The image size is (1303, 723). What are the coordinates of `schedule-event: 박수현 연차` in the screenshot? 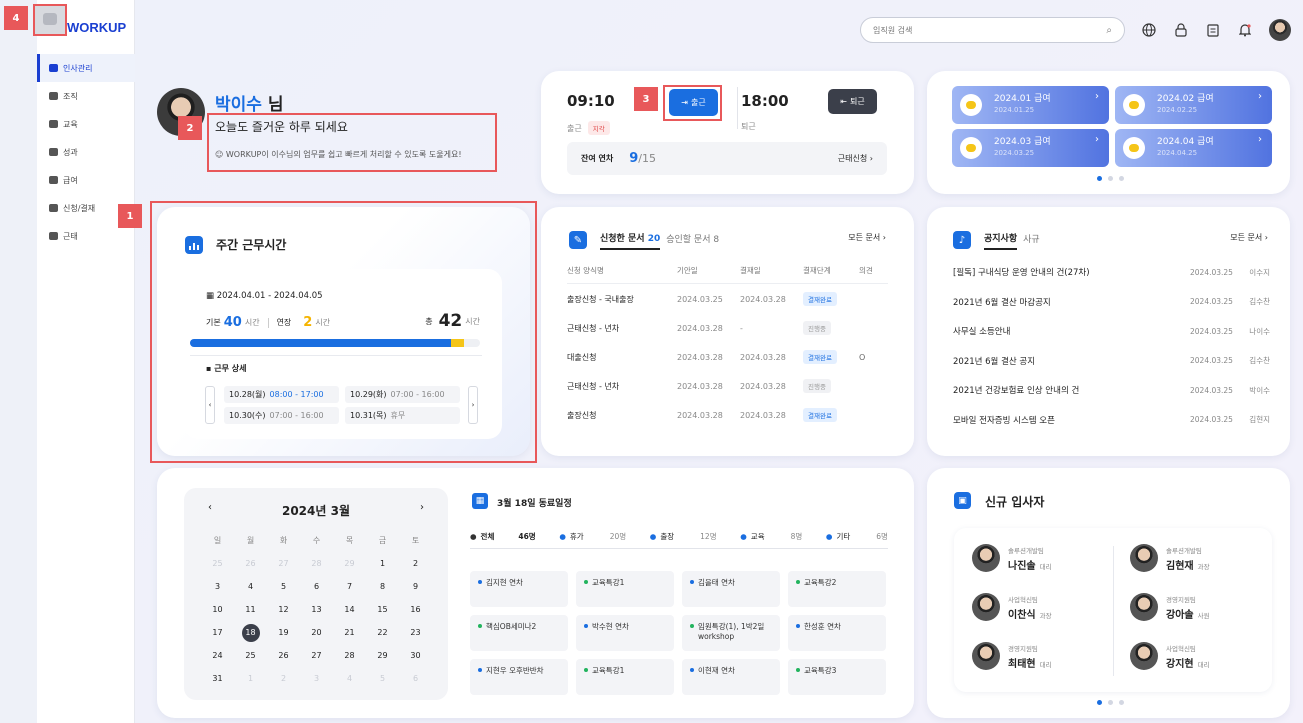 It's located at (625, 633).